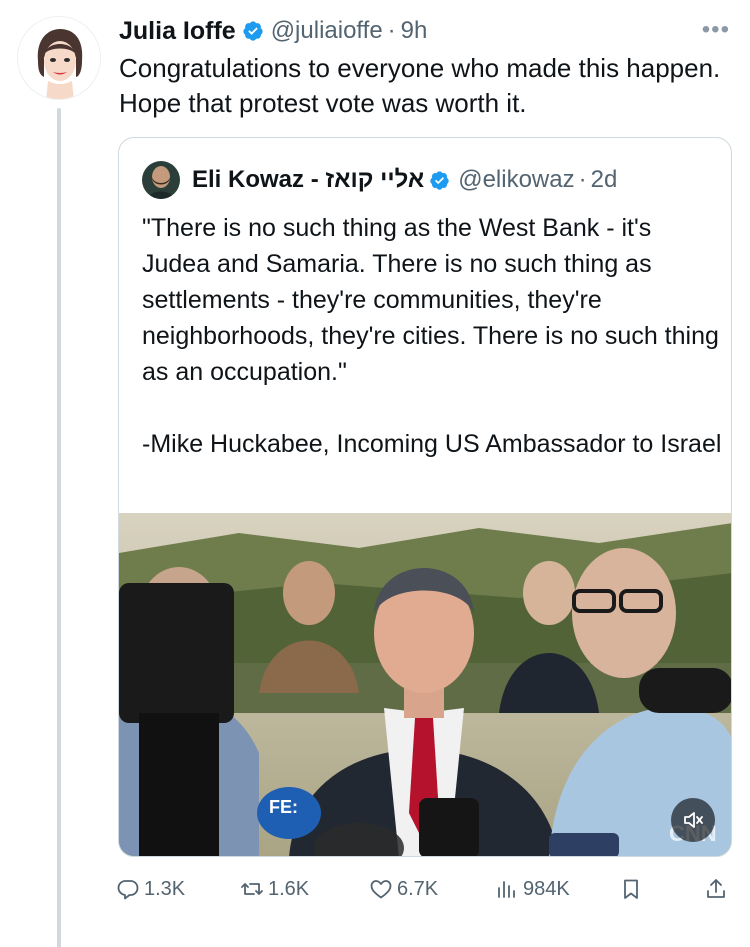 Image resolution: width=750 pixels, height=947 pixels. I want to click on views-icon, so click(506, 889).